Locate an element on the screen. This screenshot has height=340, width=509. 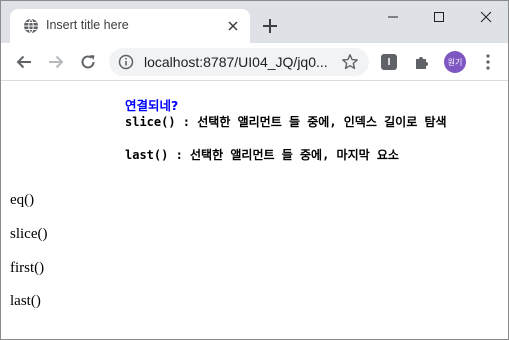
info-icon is located at coordinates (126, 62).